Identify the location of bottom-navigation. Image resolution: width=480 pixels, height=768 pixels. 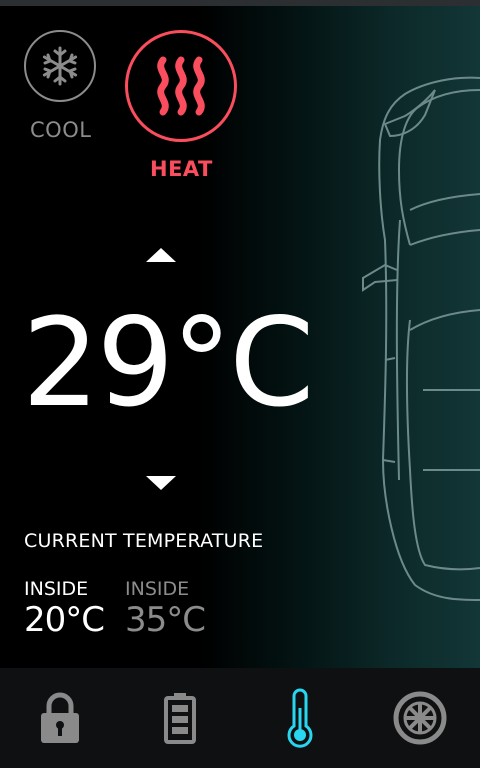
(240, 718).